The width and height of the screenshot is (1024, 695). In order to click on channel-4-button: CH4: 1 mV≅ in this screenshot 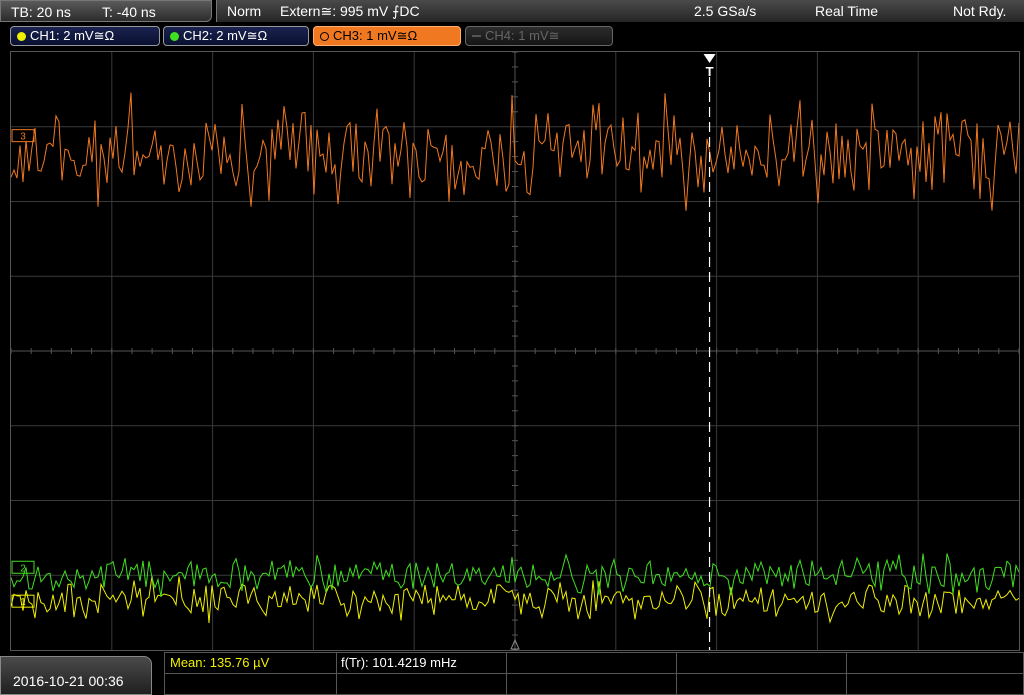, I will do `click(539, 36)`.